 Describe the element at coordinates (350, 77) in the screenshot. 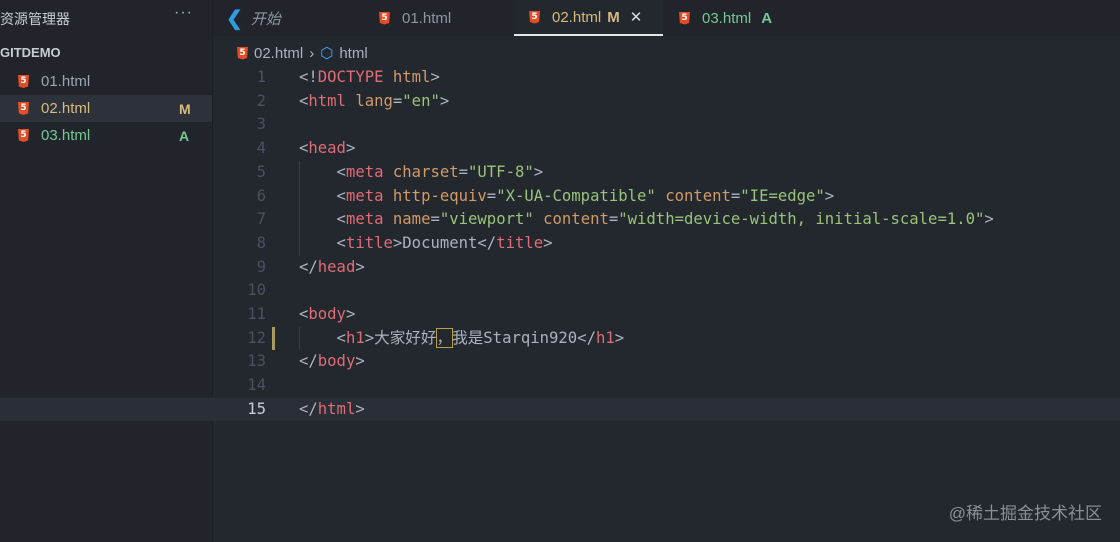

I see `code-token: DOCTYPE` at that location.